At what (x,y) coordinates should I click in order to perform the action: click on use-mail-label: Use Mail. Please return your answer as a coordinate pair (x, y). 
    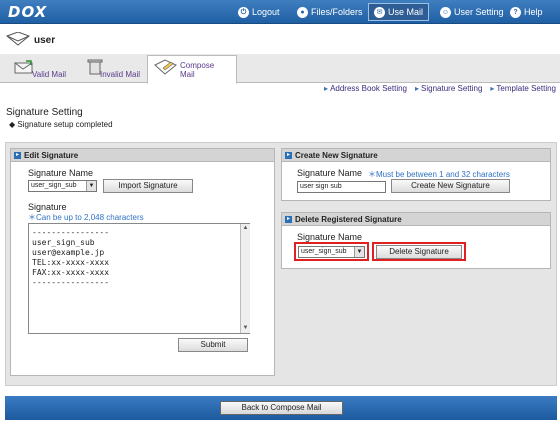
    Looking at the image, I should click on (406, 12).